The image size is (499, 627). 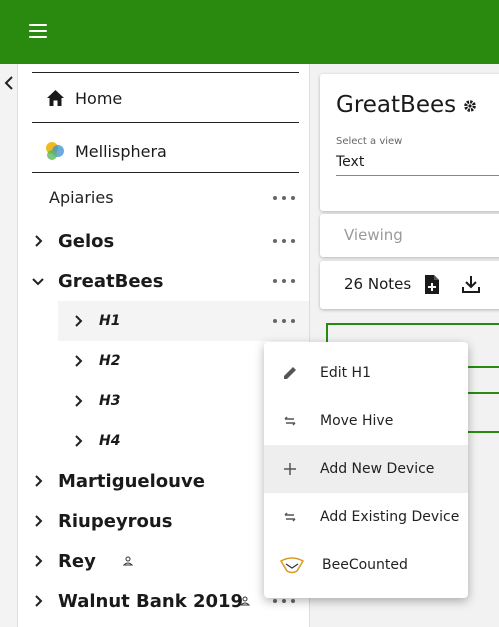 I want to click on apiary-row-gelos: Gelos, so click(x=163, y=241).